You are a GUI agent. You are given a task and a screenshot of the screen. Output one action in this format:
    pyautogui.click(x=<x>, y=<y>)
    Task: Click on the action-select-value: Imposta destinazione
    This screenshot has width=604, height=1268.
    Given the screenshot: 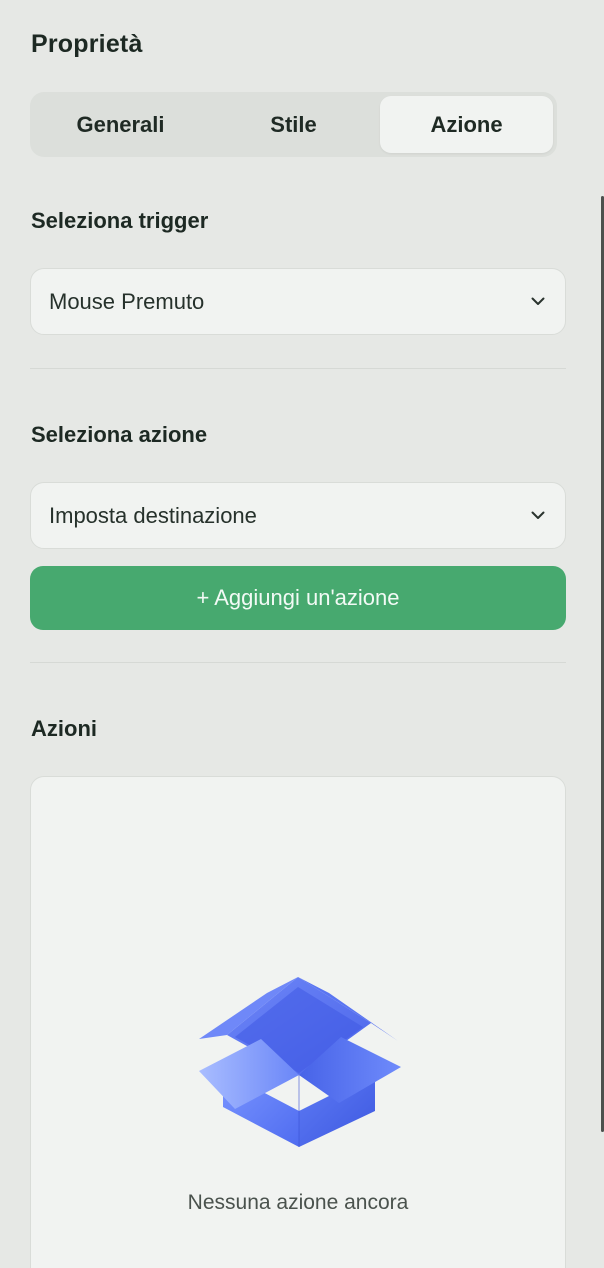 What is the action you would take?
    pyautogui.click(x=153, y=515)
    